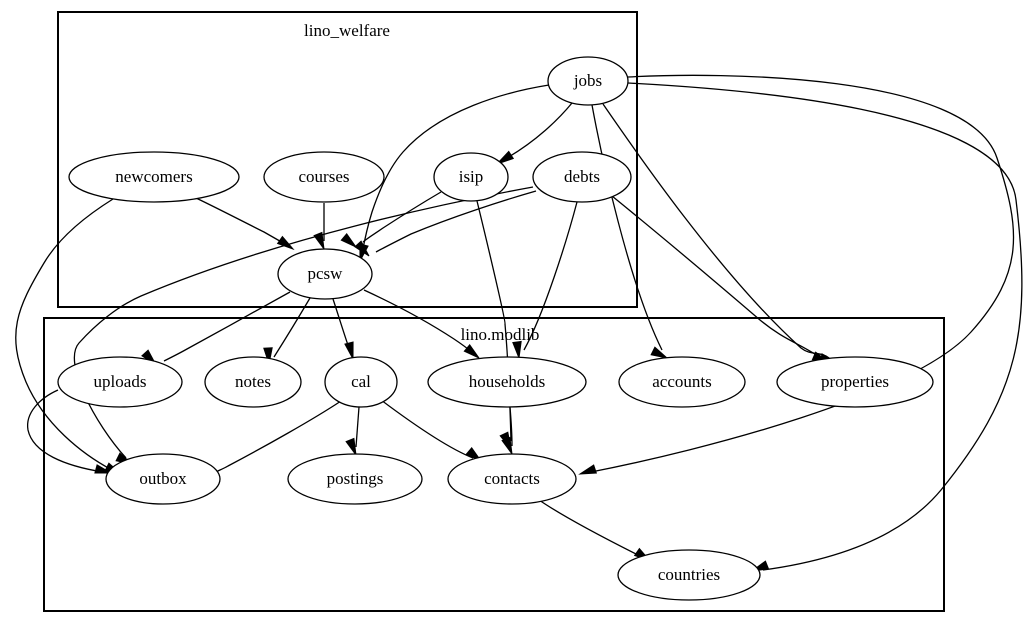 This screenshot has width=1026, height=627. I want to click on node-label-notes: notes, so click(253, 381).